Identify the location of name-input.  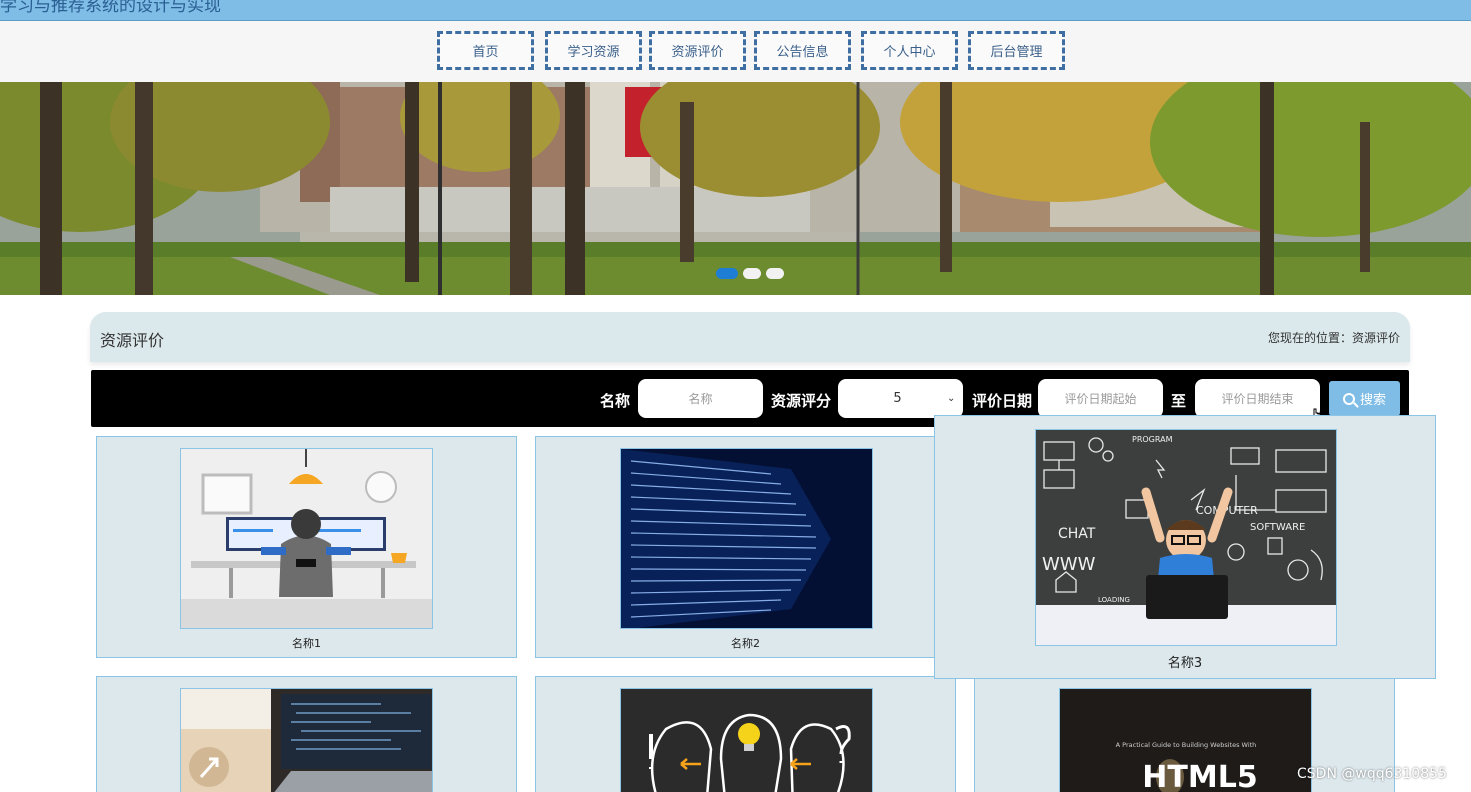
(700, 398).